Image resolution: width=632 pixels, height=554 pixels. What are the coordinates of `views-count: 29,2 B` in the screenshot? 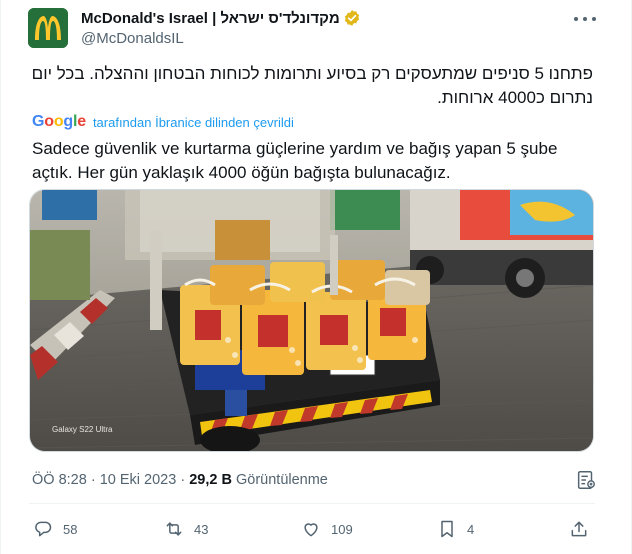 It's located at (210, 480).